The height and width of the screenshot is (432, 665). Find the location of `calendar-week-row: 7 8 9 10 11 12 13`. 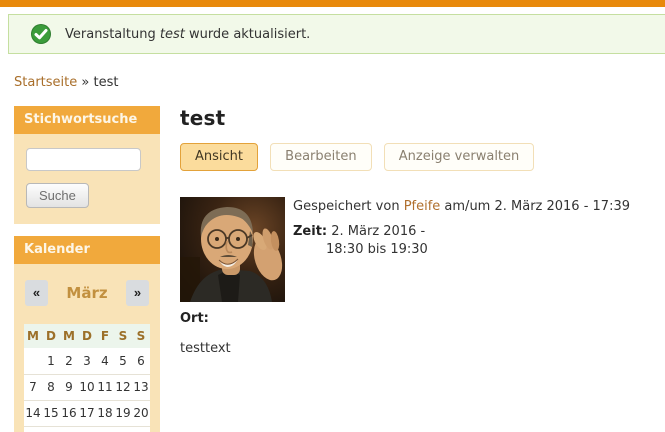

calendar-week-row: 7 8 9 10 11 12 13 is located at coordinates (87, 387).